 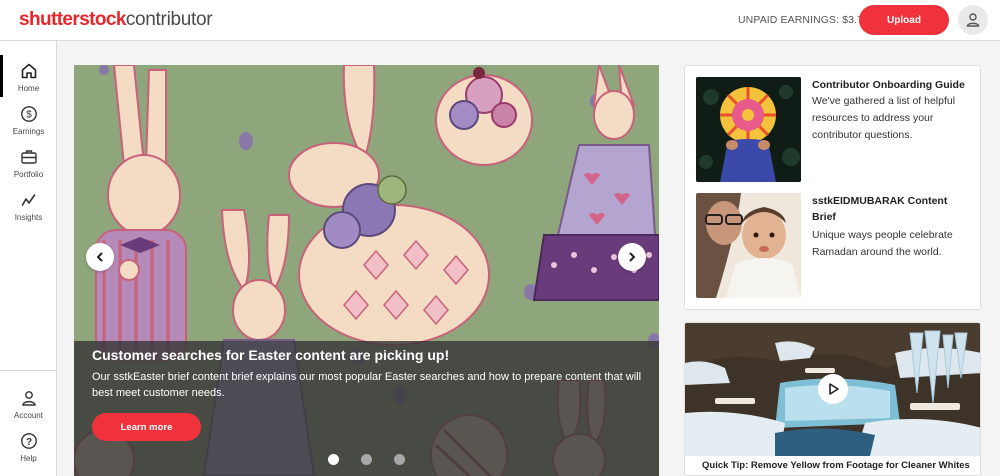 What do you see at coordinates (29, 200) in the screenshot?
I see `trend-icon` at bounding box center [29, 200].